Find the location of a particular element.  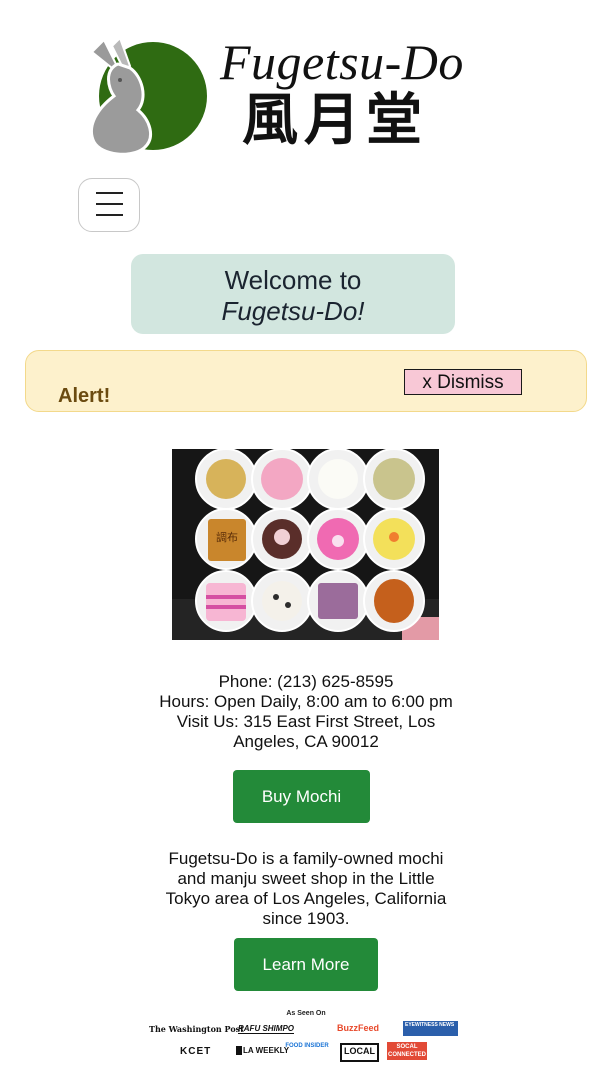

sweet-kanji: 調布 is located at coordinates (227, 537).